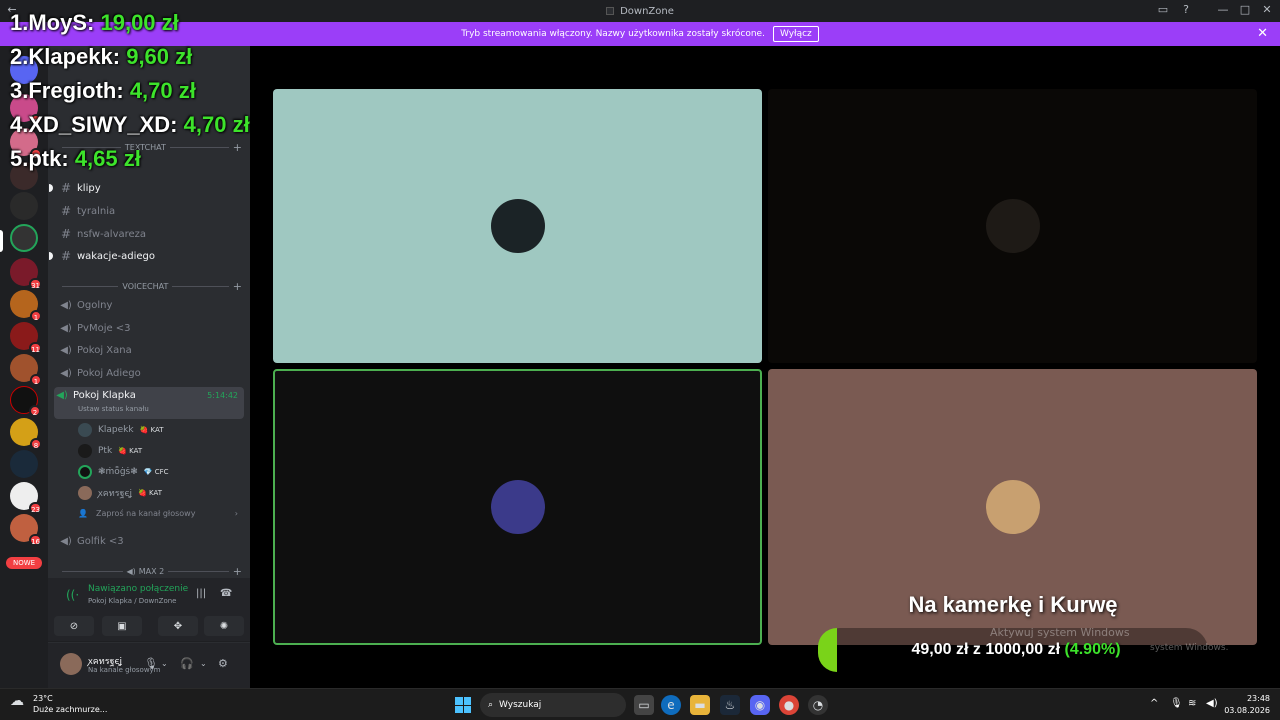 This screenshot has width=1280, height=720. I want to click on disable-streamer-mode-button: Wyłącz, so click(795, 34).